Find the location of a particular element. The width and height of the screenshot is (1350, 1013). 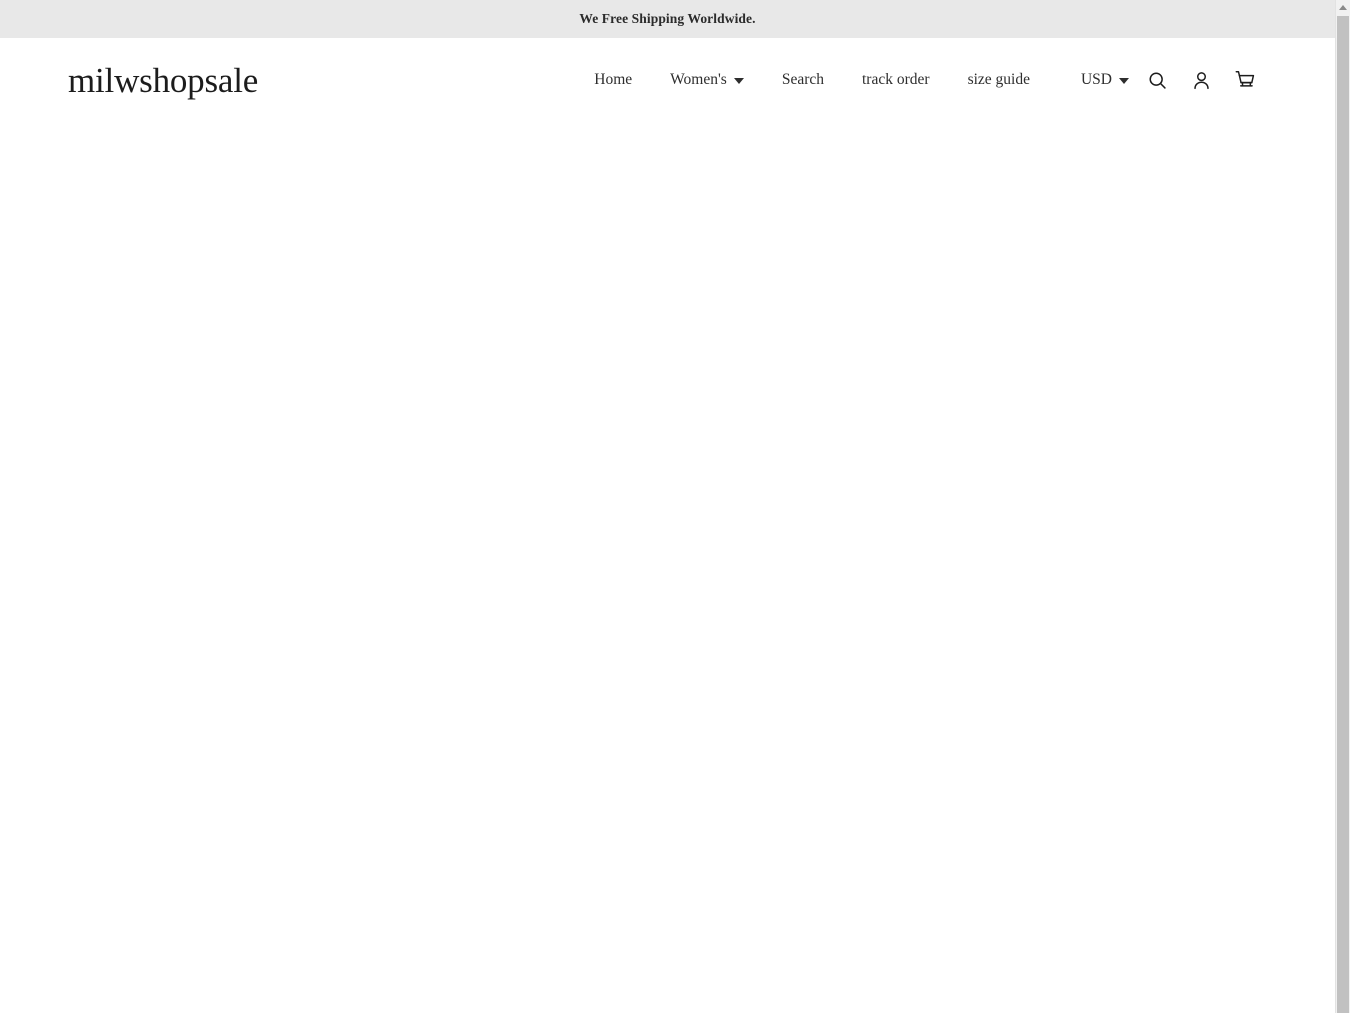

nav-item-label: track order is located at coordinates (896, 80).